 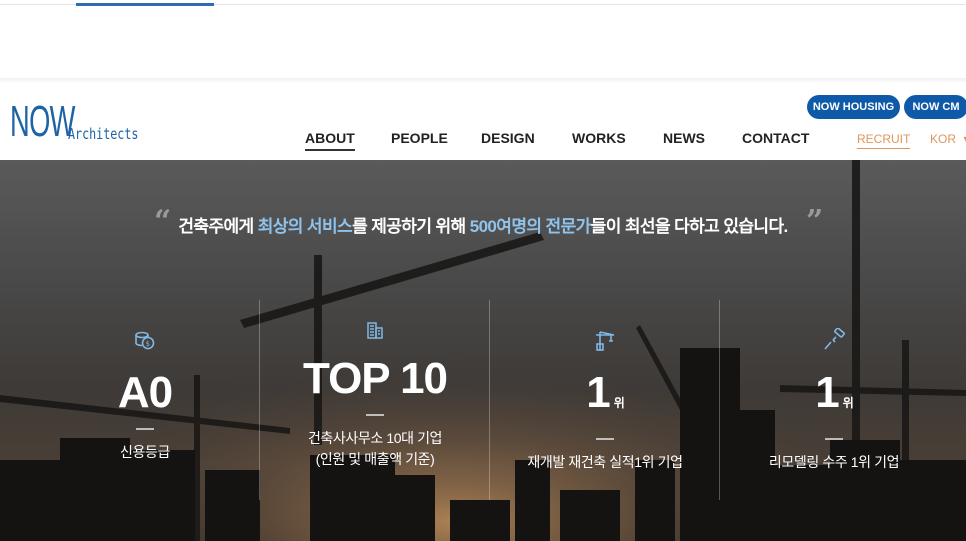 What do you see at coordinates (853, 107) in the screenshot?
I see `now-housing-button: NOW HOUSING` at bounding box center [853, 107].